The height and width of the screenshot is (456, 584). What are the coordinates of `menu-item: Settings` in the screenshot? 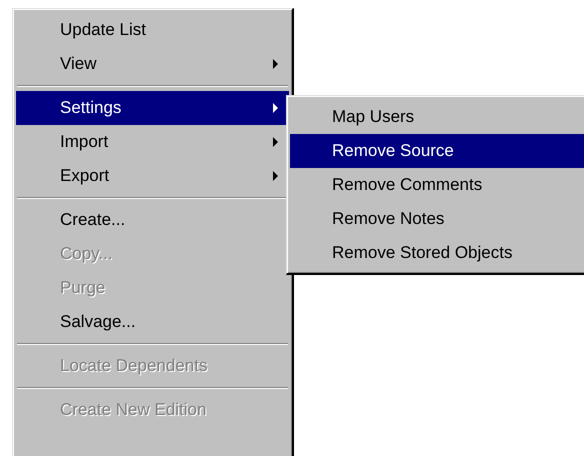 It's located at (152, 108).